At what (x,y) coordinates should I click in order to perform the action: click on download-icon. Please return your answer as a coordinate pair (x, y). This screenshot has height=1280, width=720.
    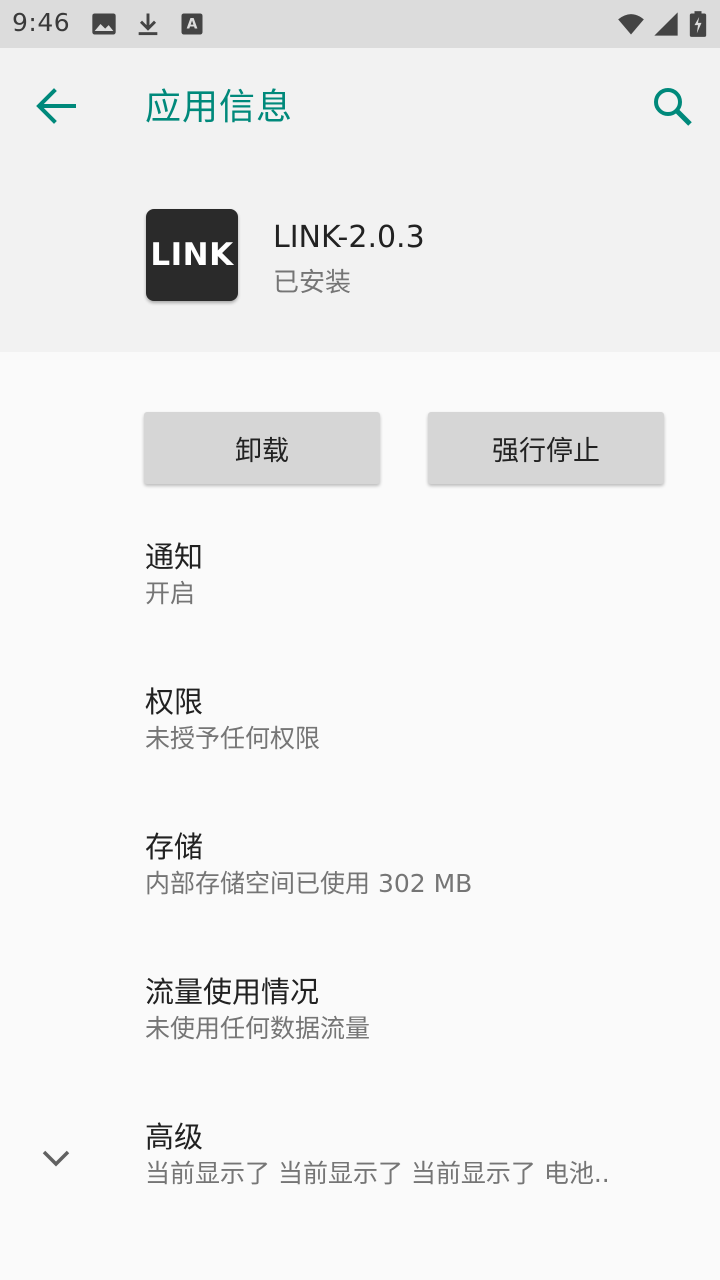
    Looking at the image, I should click on (148, 24).